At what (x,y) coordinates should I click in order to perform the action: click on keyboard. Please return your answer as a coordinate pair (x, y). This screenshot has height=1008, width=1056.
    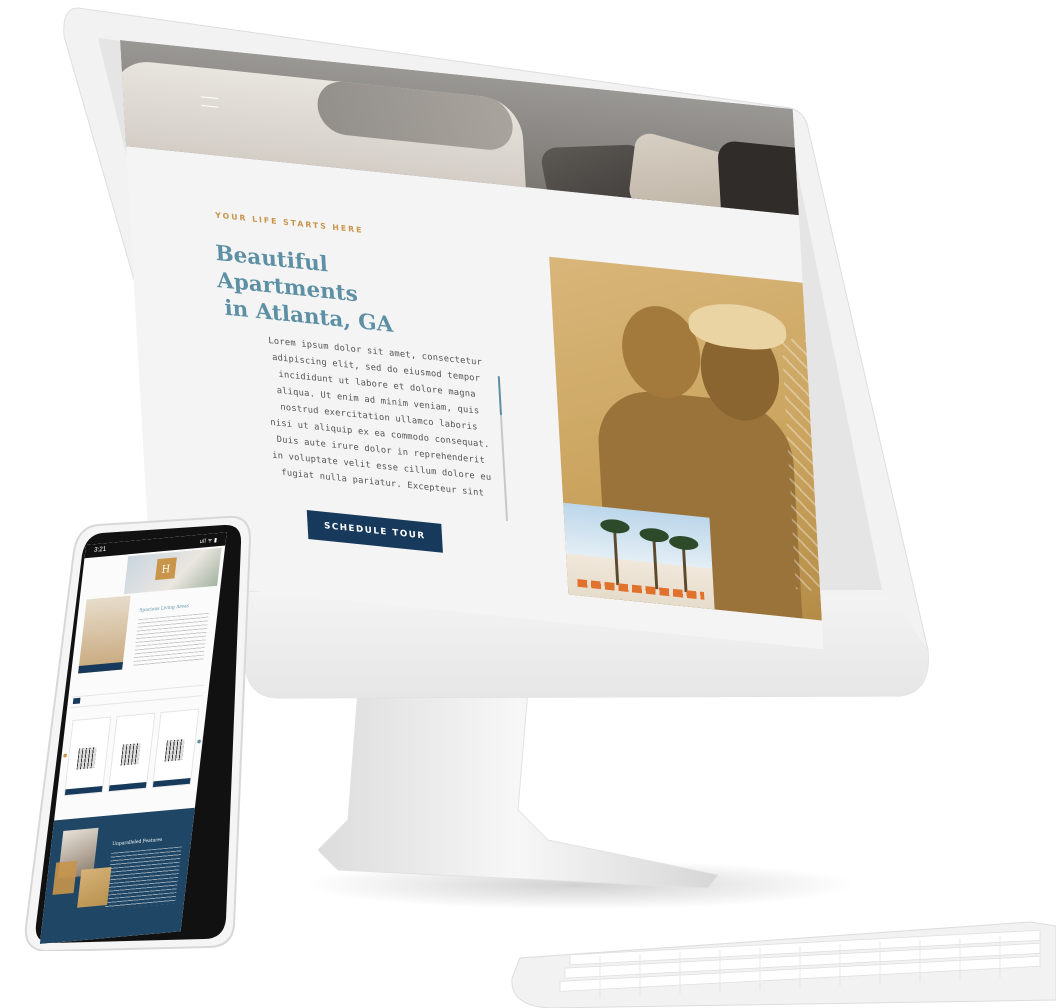
    Looking at the image, I should click on (783, 964).